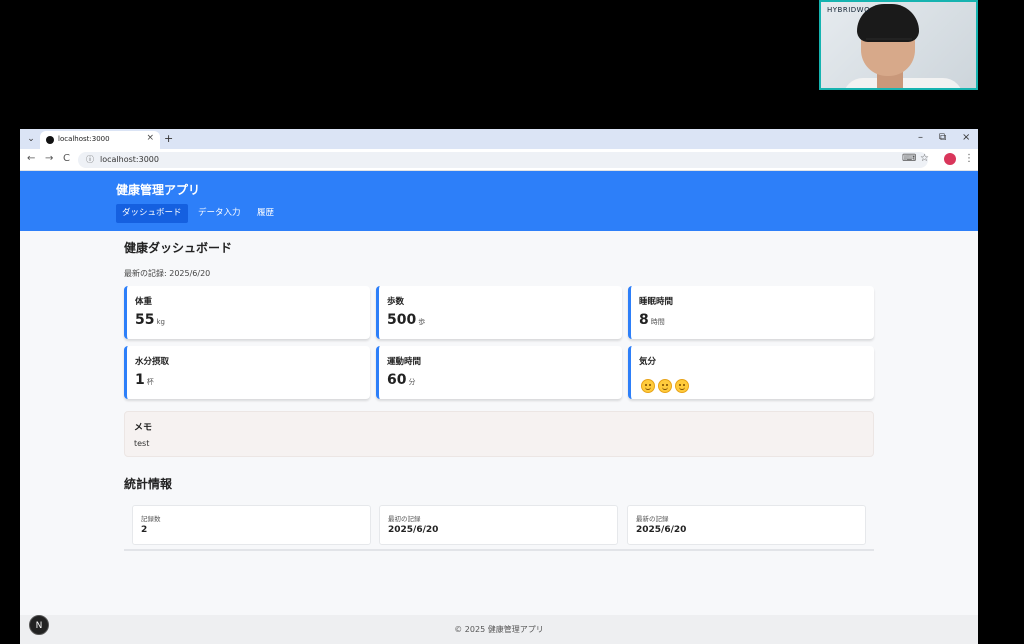 The image size is (1024, 644). I want to click on app-title: 健康管理アプリ, so click(158, 190).